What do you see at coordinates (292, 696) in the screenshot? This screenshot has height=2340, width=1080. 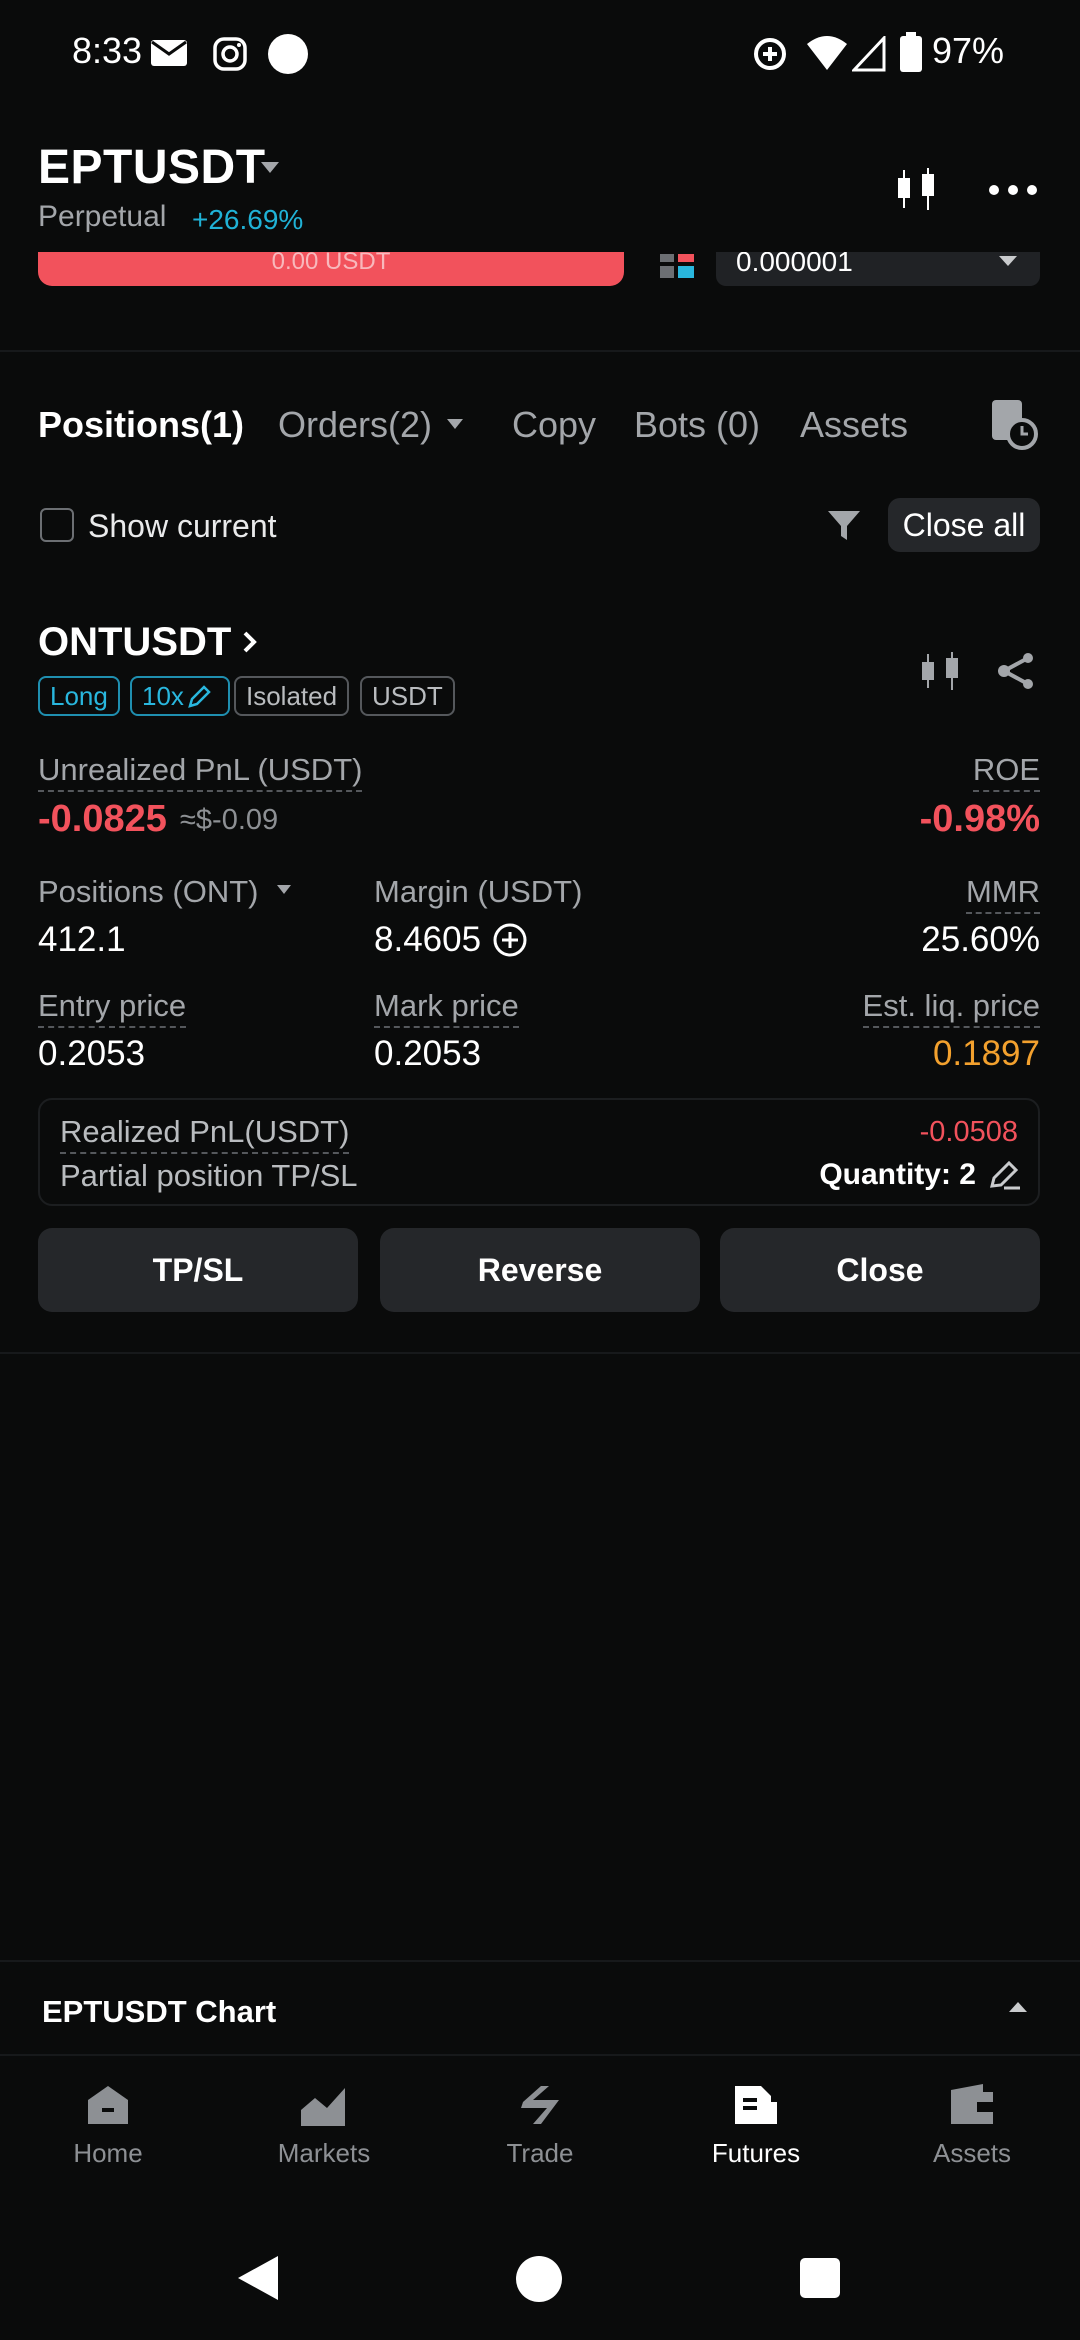 I see `margin-mode-tag: Isolated` at bounding box center [292, 696].